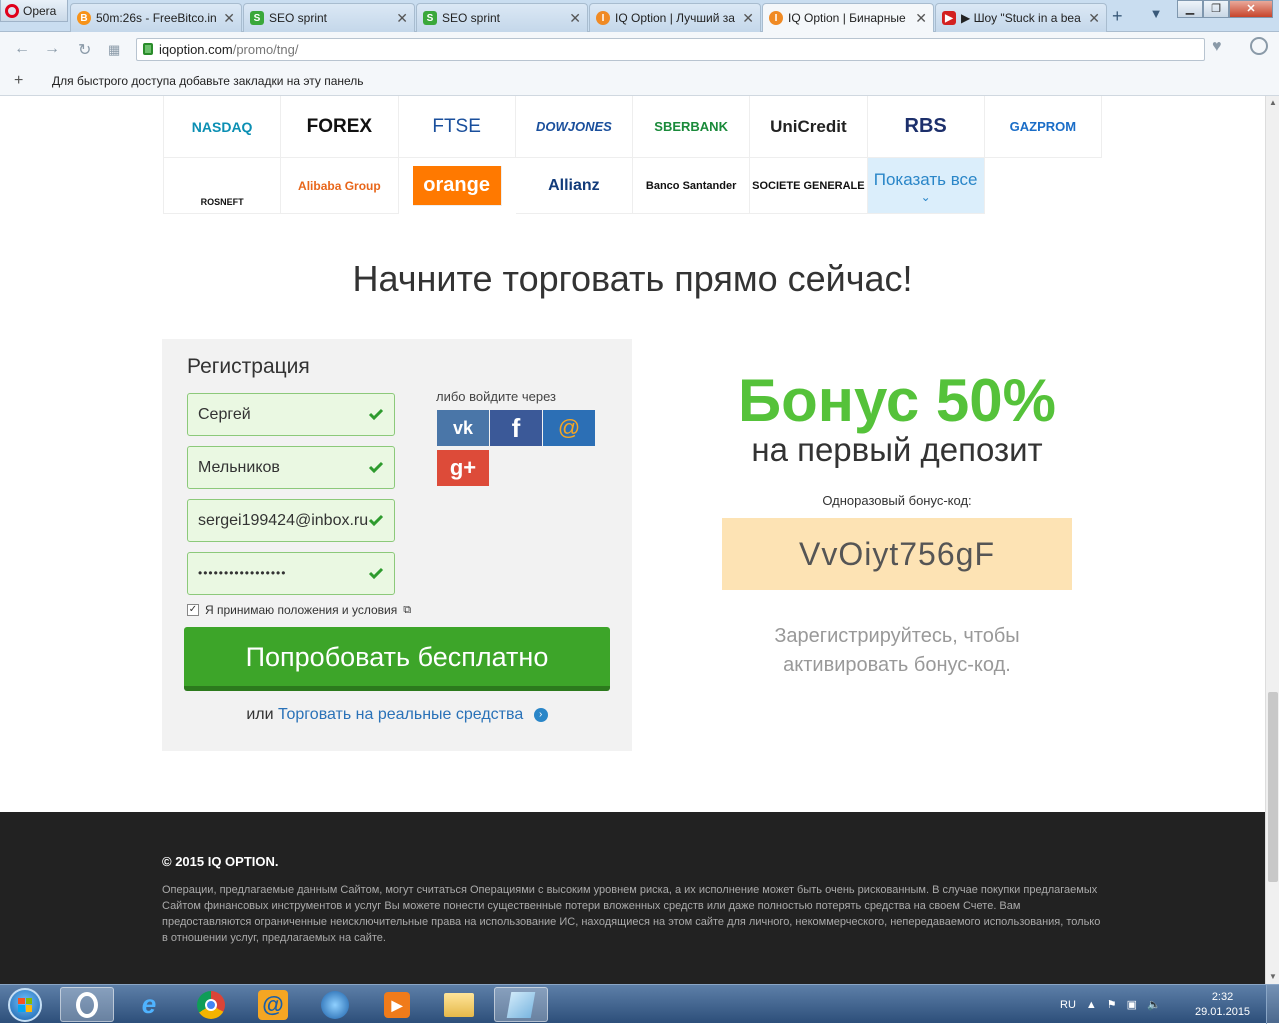 The width and height of the screenshot is (1279, 1024). Describe the element at coordinates (1068, 1005) in the screenshot. I see `language-indicator: RU` at that location.